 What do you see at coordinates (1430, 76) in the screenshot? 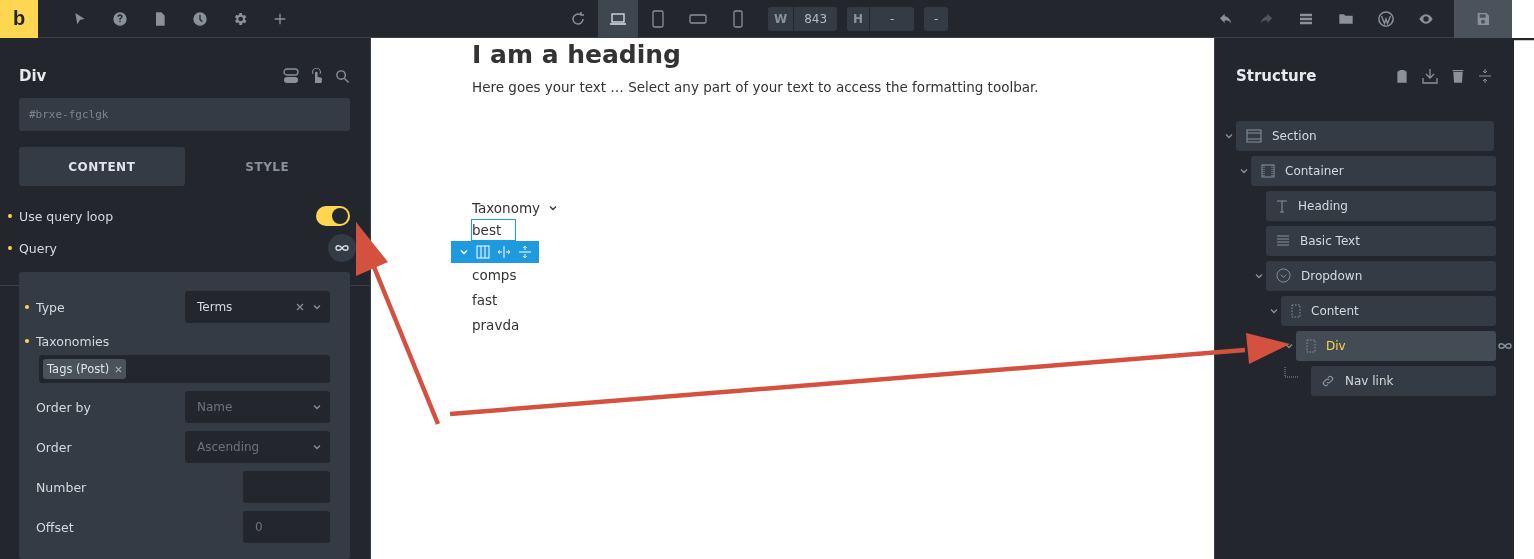
I see `download-icon` at bounding box center [1430, 76].